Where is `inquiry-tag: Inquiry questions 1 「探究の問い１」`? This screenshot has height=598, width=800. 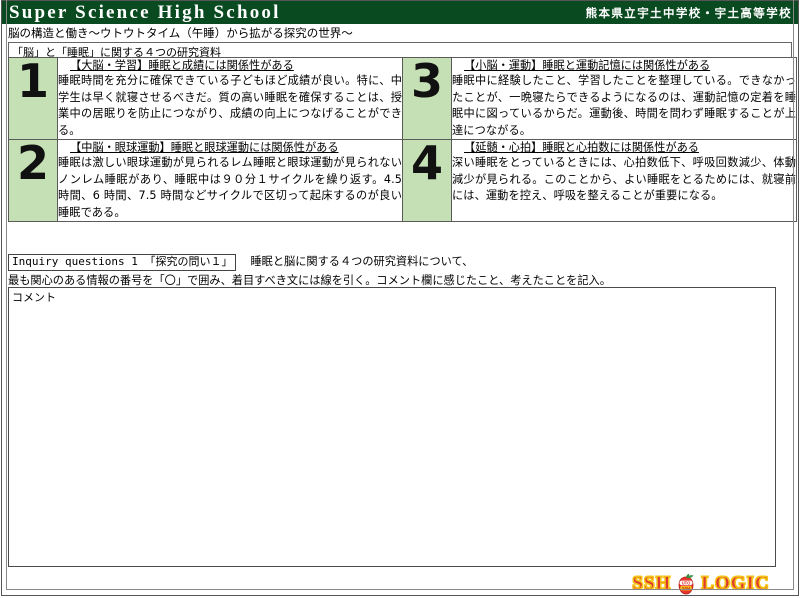
inquiry-tag: Inquiry questions 1 「探究の問い１」 is located at coordinates (122, 262).